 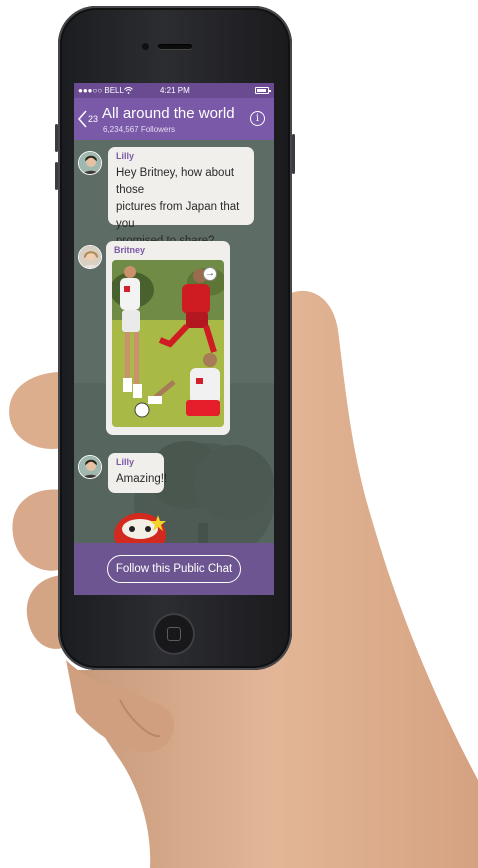 What do you see at coordinates (101, 90) in the screenshot?
I see `carrier-signal: ●●●○○ BELL` at bounding box center [101, 90].